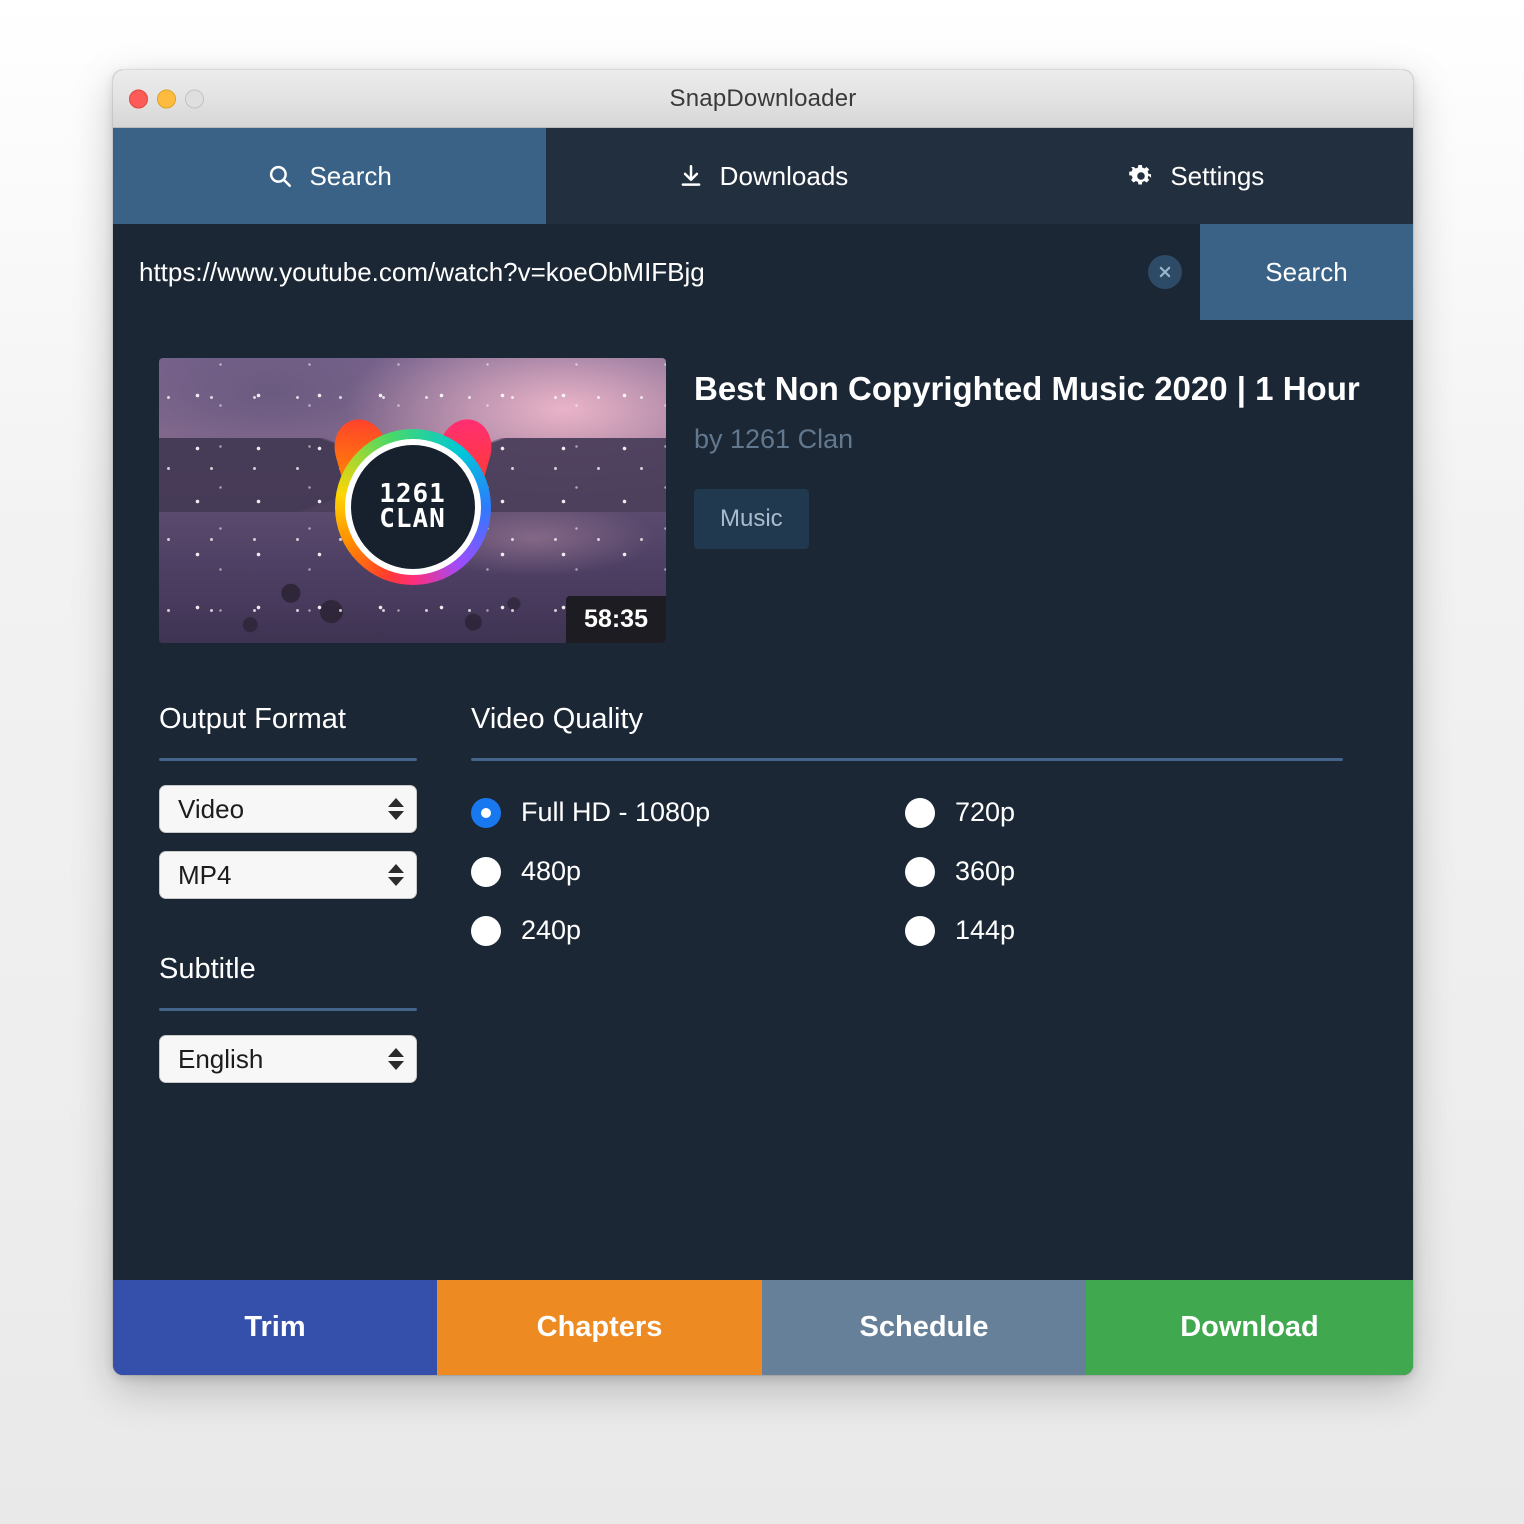 This screenshot has width=1524, height=1524. What do you see at coordinates (288, 809) in the screenshot?
I see `output-type-select: Video` at bounding box center [288, 809].